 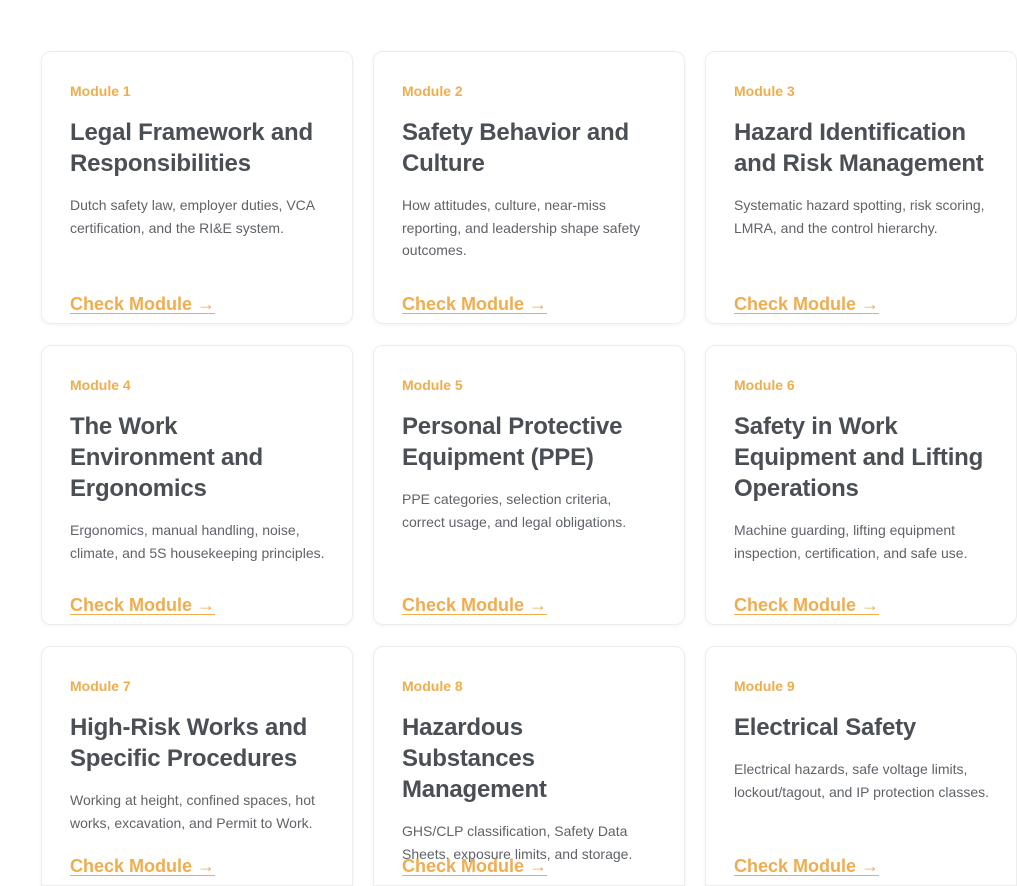 I want to click on module-title: Legal Framework and Responsibilities, so click(x=191, y=148).